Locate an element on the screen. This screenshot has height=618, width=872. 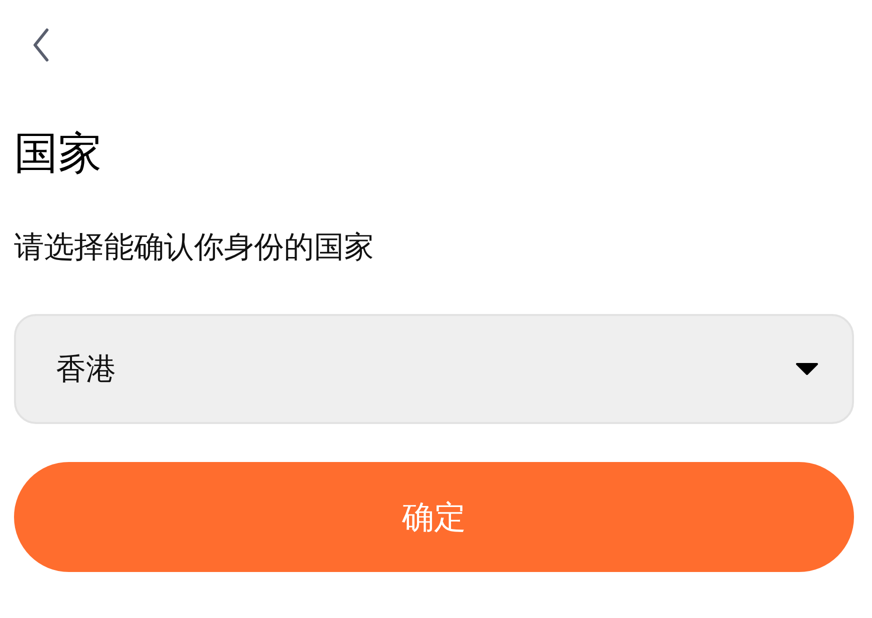
page-title: 国家 is located at coordinates (58, 154).